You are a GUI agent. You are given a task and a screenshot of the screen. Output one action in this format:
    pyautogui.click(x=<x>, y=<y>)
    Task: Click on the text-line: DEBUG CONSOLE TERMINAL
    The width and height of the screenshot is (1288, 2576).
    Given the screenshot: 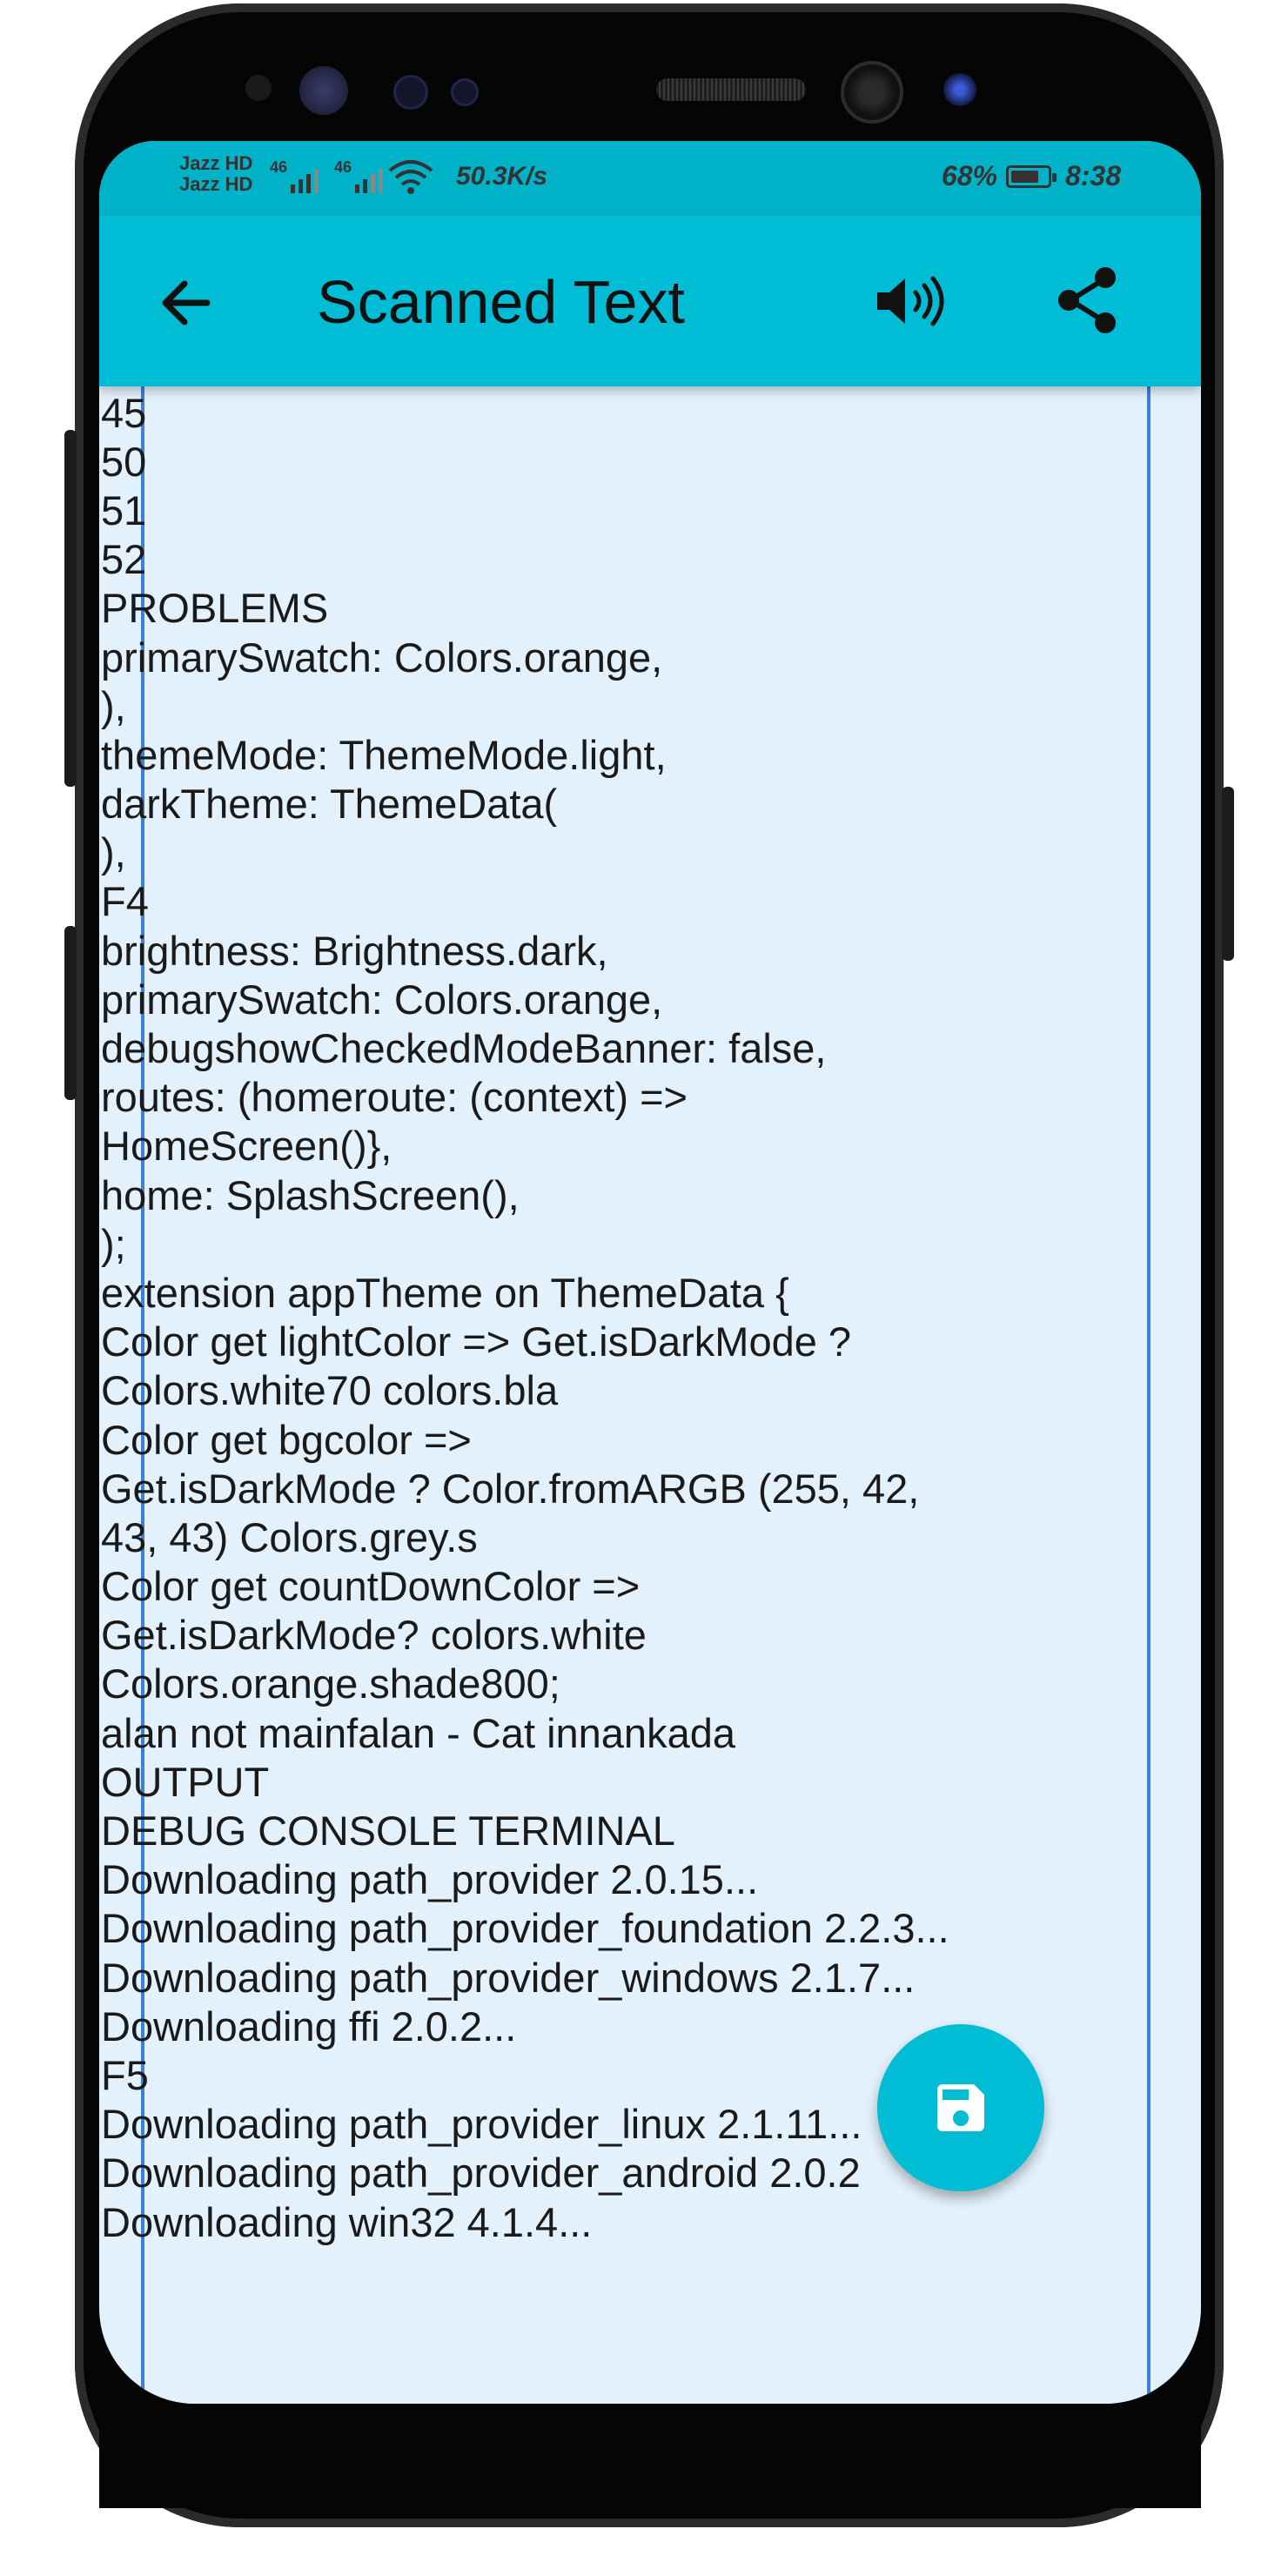 What is the action you would take?
    pyautogui.click(x=388, y=1831)
    